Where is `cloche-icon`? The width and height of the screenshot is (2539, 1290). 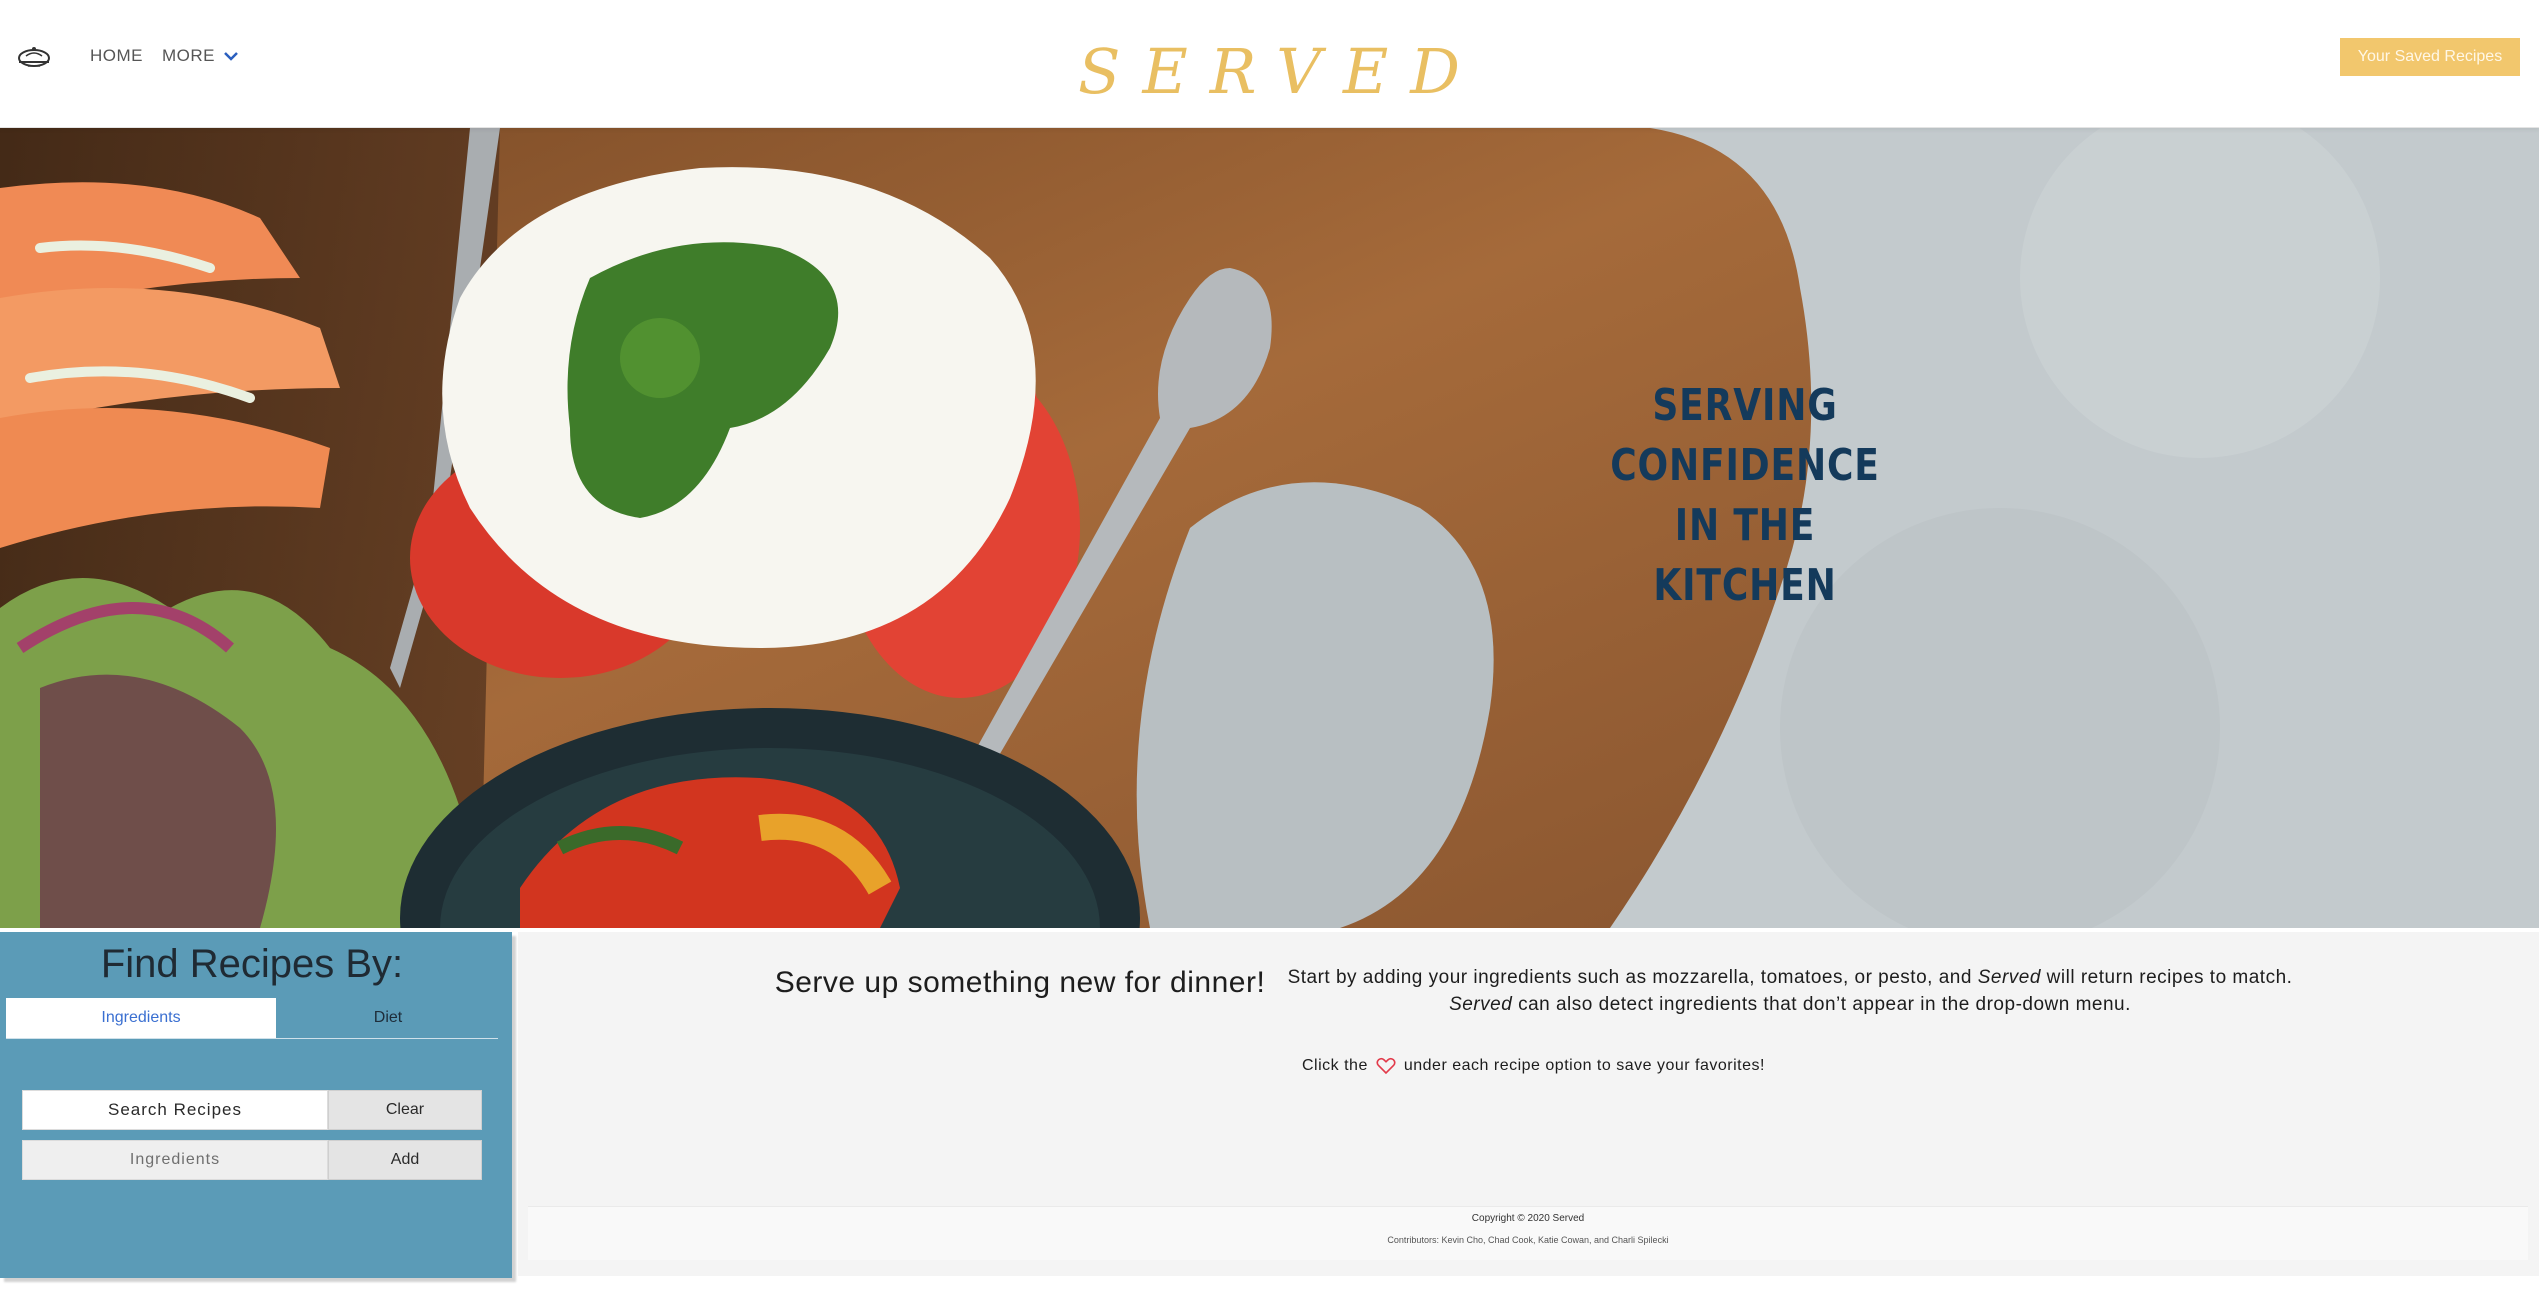 cloche-icon is located at coordinates (34, 57).